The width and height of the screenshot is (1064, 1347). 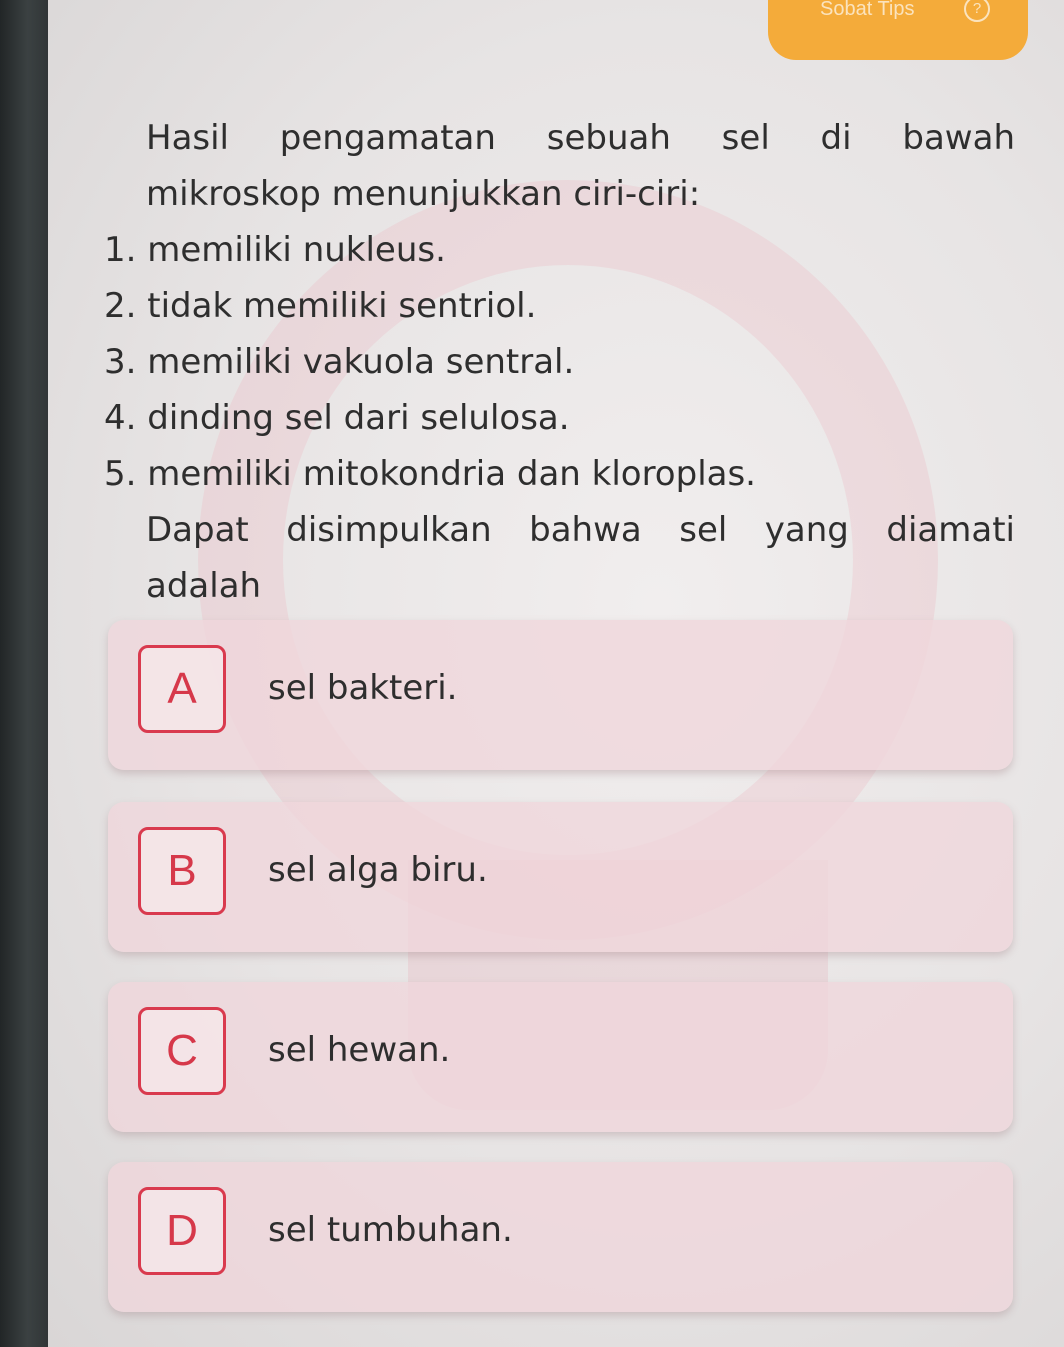 What do you see at coordinates (580, 530) in the screenshot?
I see `question-conclusion-line-1: Dapat disimpulkan bahwa sel yang diamati` at bounding box center [580, 530].